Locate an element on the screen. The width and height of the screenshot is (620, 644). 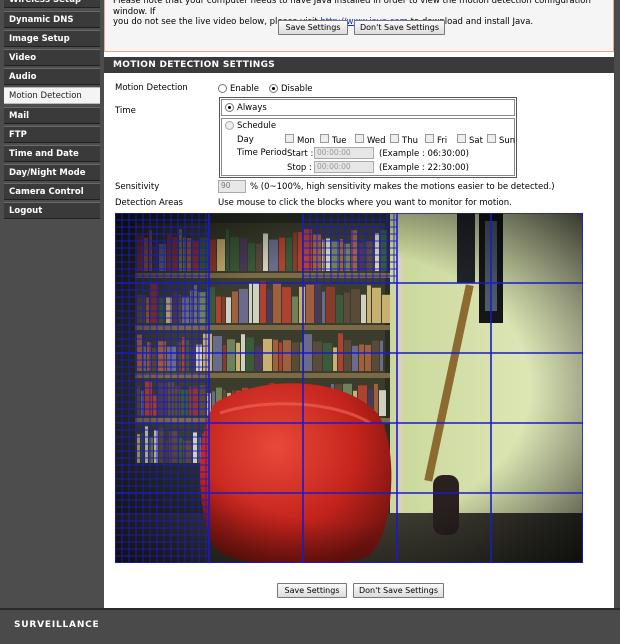
day-checkbox-mon is located at coordinates (289, 138).